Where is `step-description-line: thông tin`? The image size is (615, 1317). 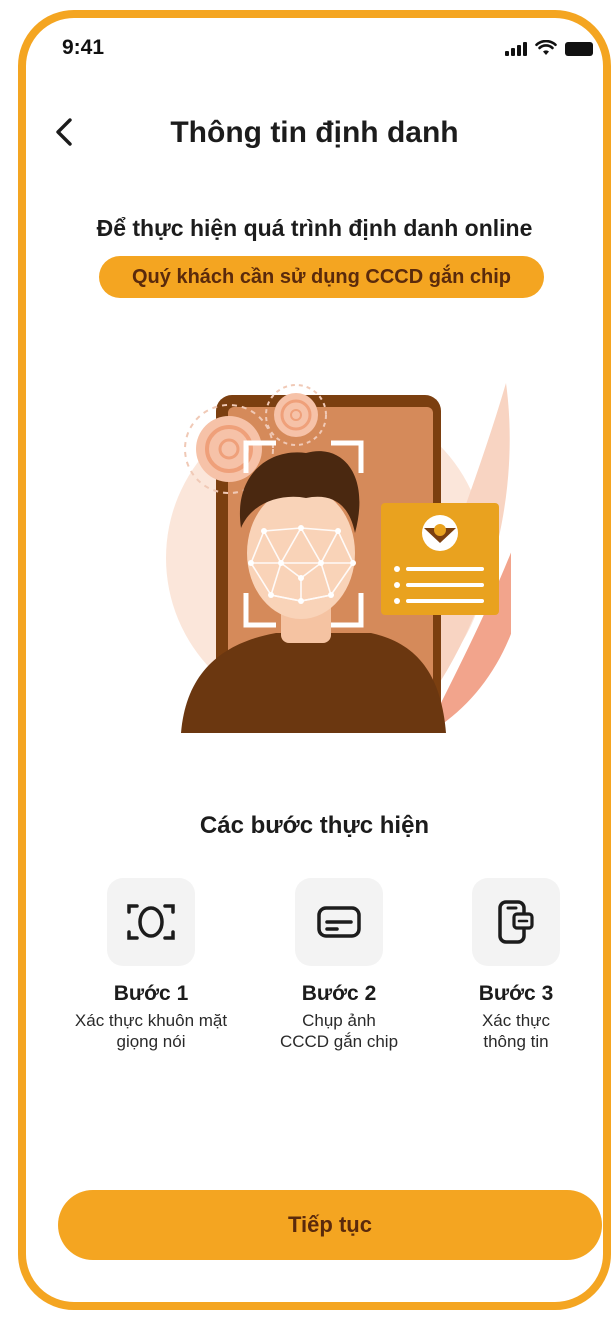 step-description-line: thông tin is located at coordinates (516, 1041).